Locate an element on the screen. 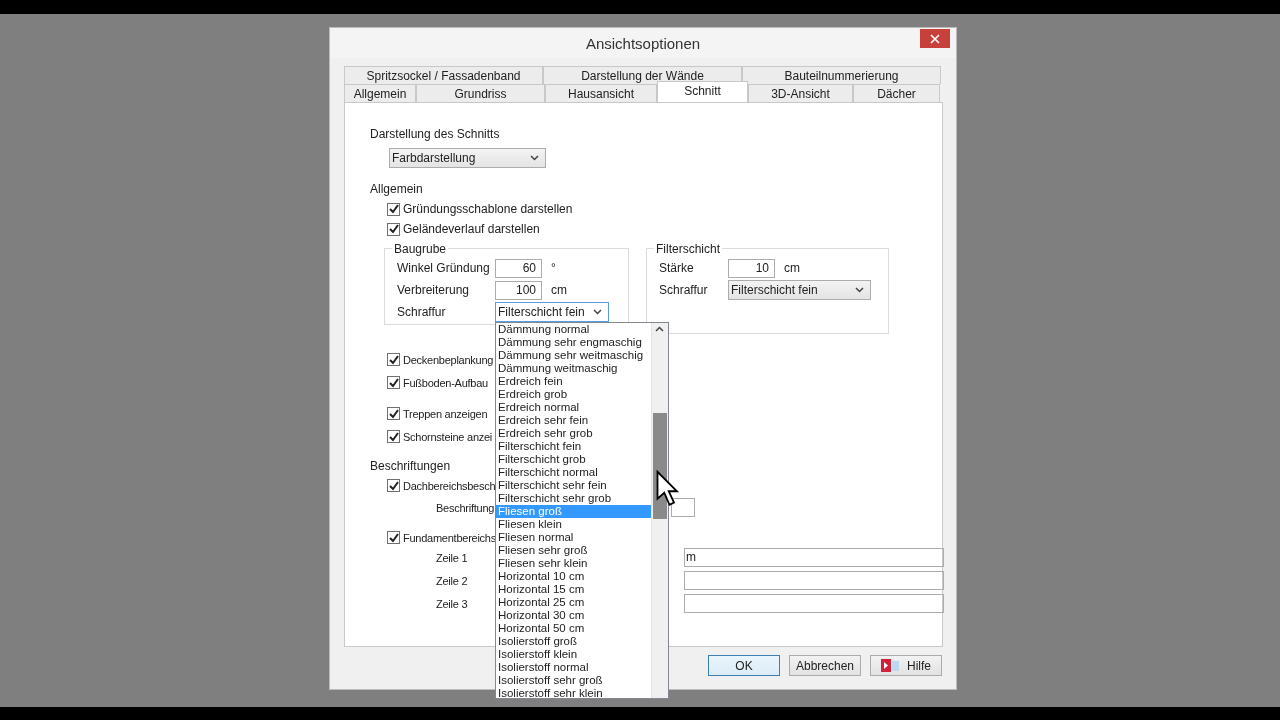 The height and width of the screenshot is (720, 1280). list-option: Erdreich sehr grob is located at coordinates (573, 433).